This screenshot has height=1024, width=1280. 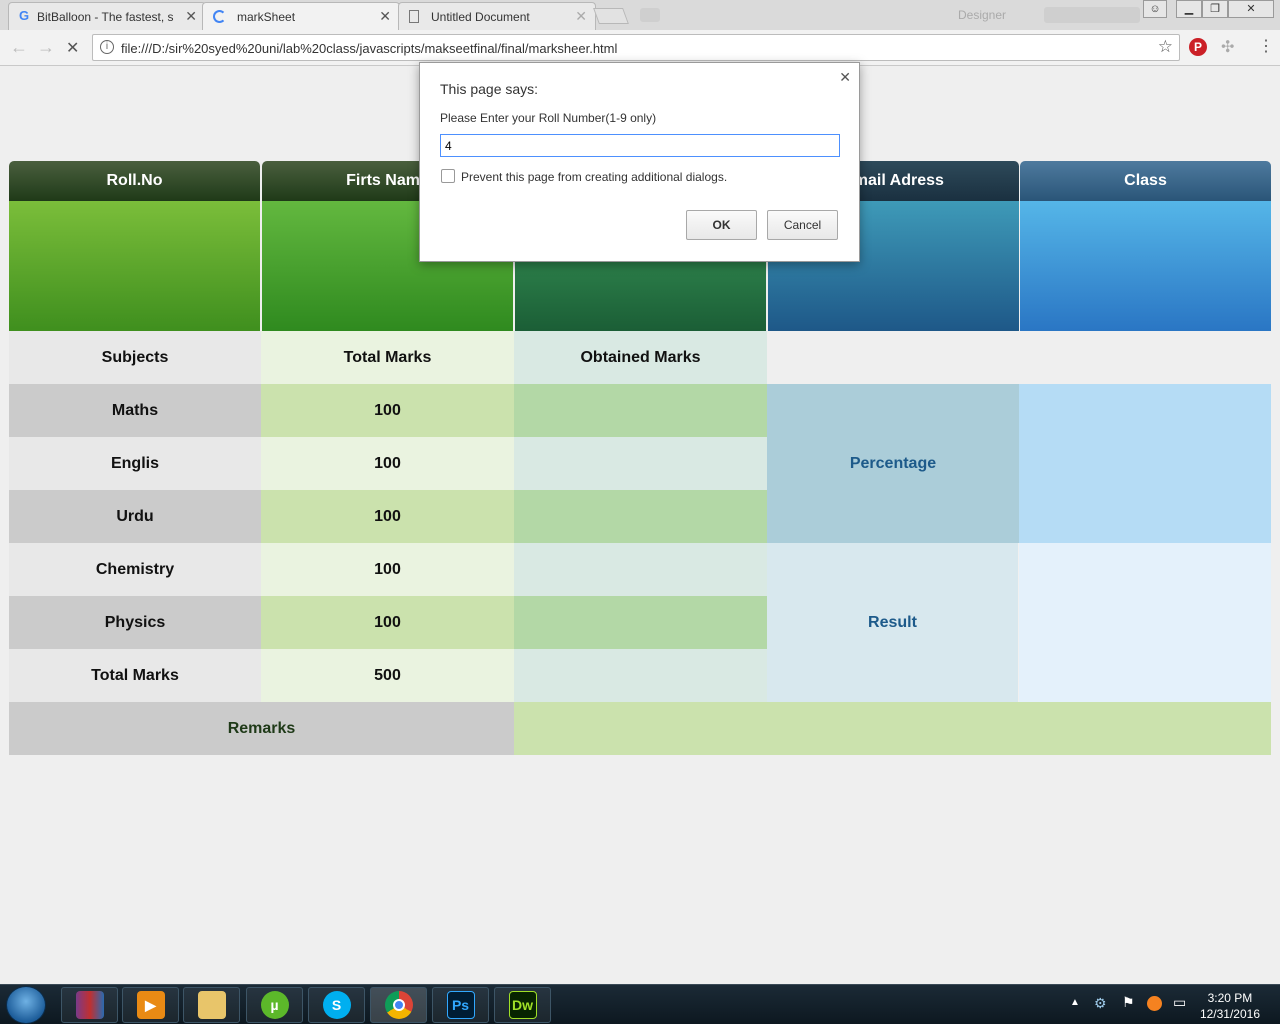 What do you see at coordinates (1145, 266) in the screenshot?
I see `class-value` at bounding box center [1145, 266].